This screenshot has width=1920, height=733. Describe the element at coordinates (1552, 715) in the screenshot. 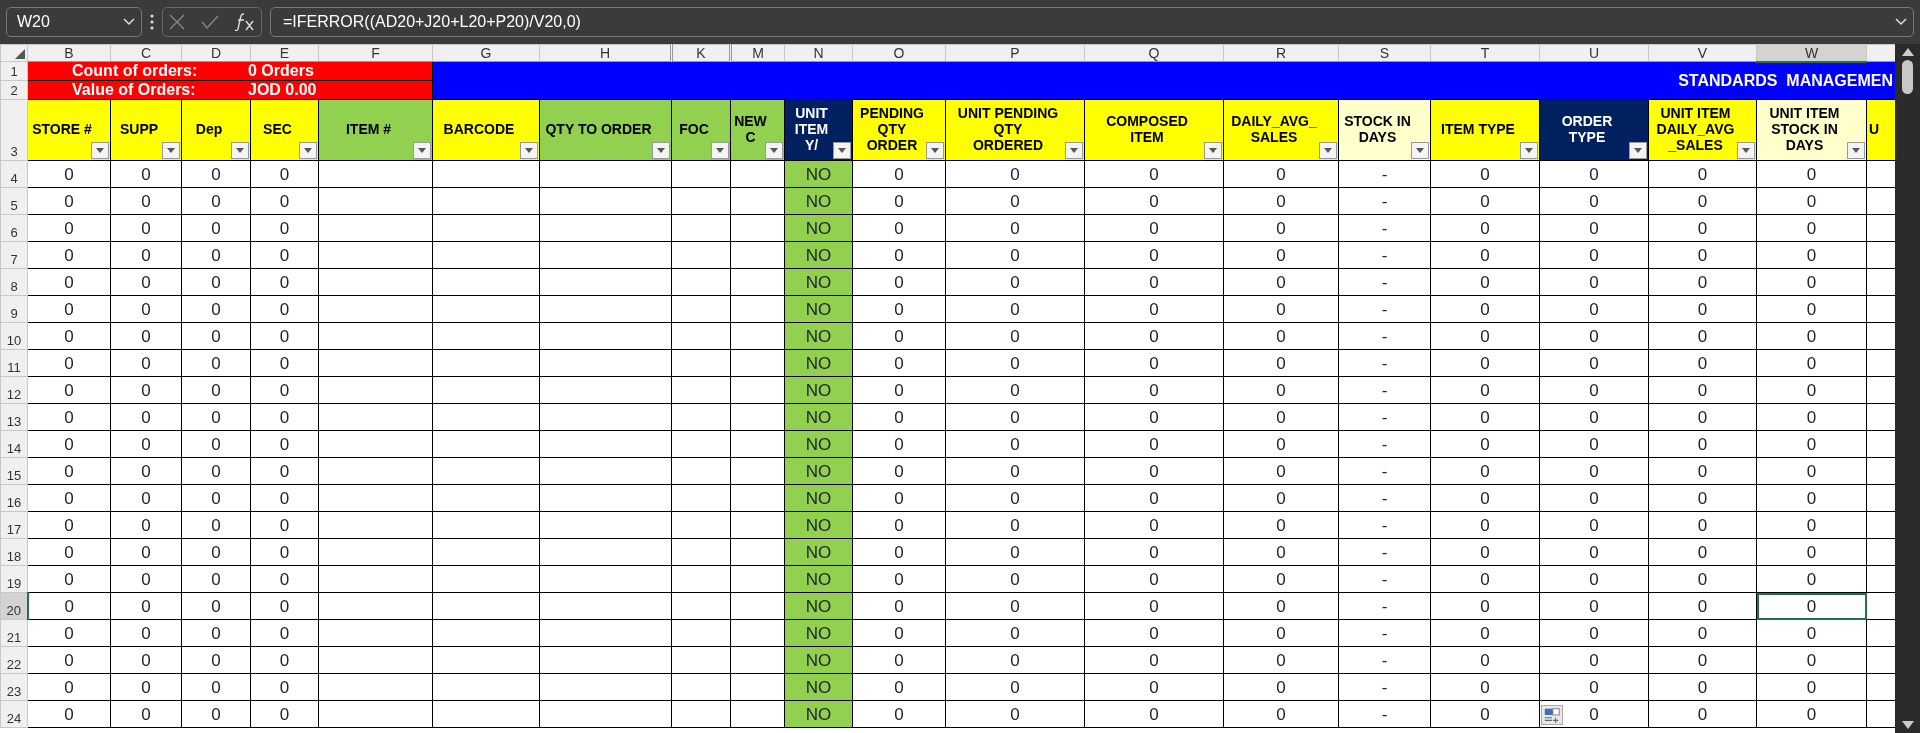

I see `quick-analysis-icon` at that location.